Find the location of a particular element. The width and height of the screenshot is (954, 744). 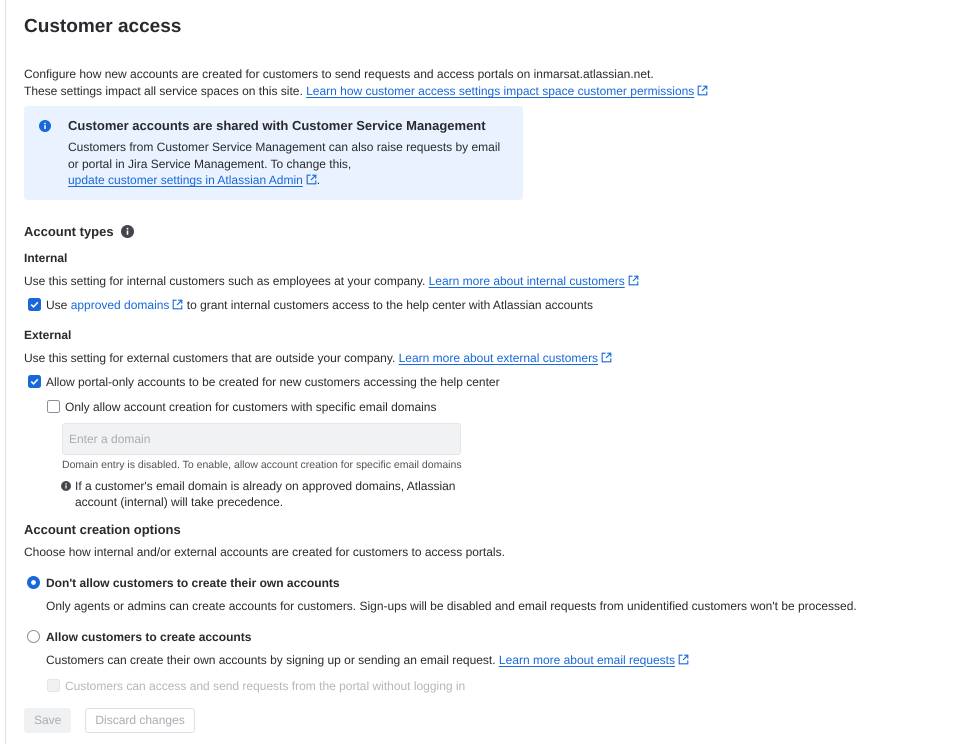

option-description: Only agents or admins can create accounts for customers. Sign-ups will be disabled and email requests from unidentified customers won't be processed. is located at coordinates (452, 606).